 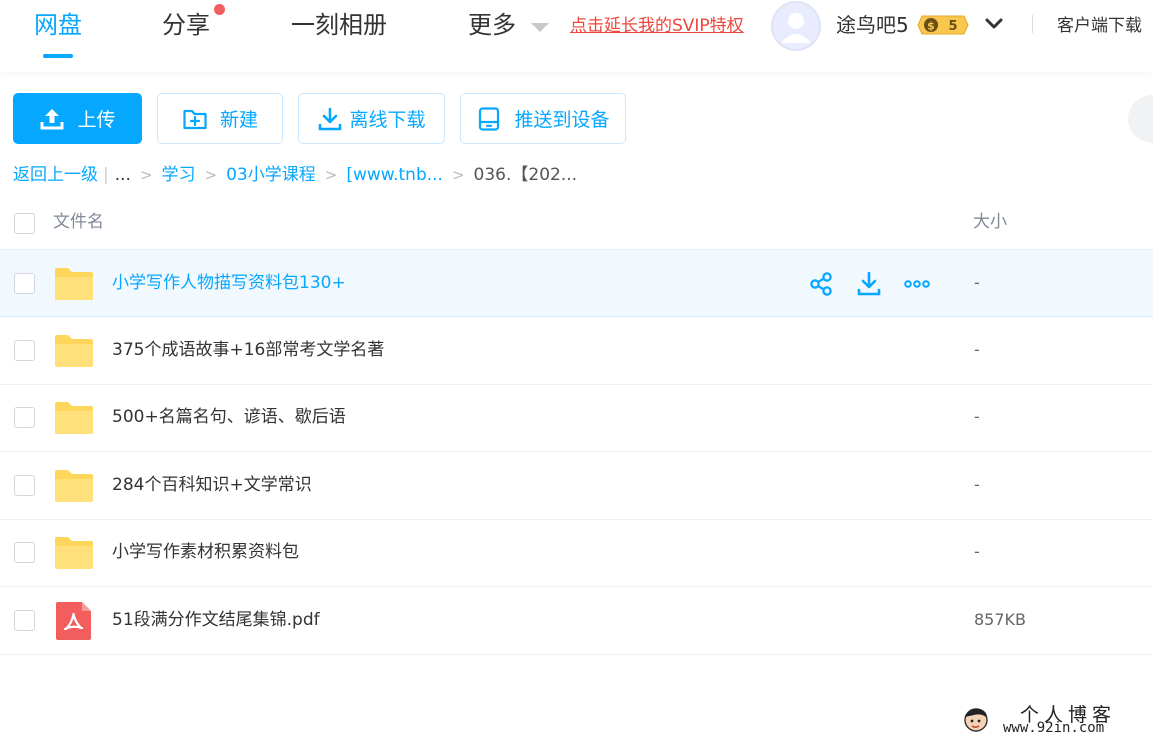 What do you see at coordinates (195, 119) in the screenshot?
I see `new-folder-icon` at bounding box center [195, 119].